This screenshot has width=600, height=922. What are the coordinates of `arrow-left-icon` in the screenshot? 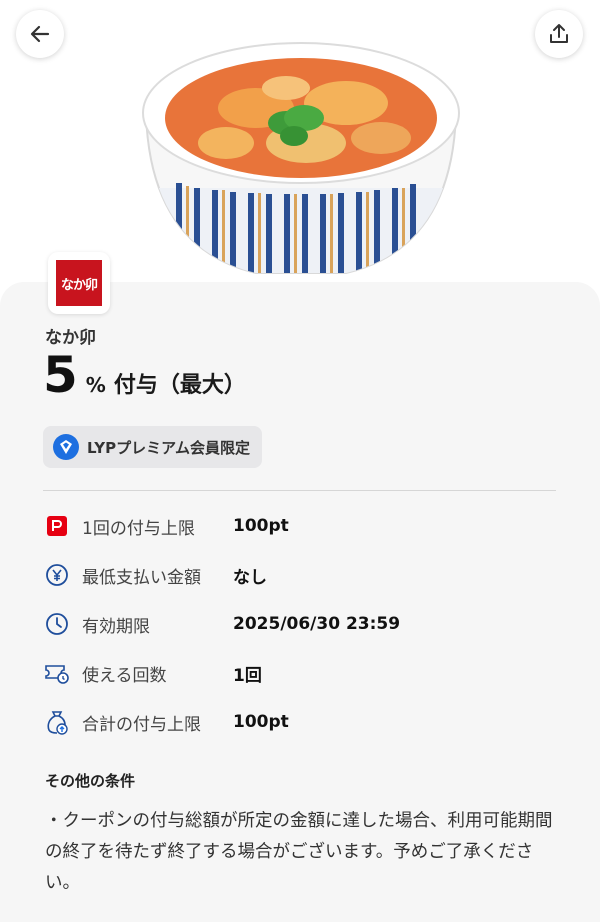 It's located at (40, 34).